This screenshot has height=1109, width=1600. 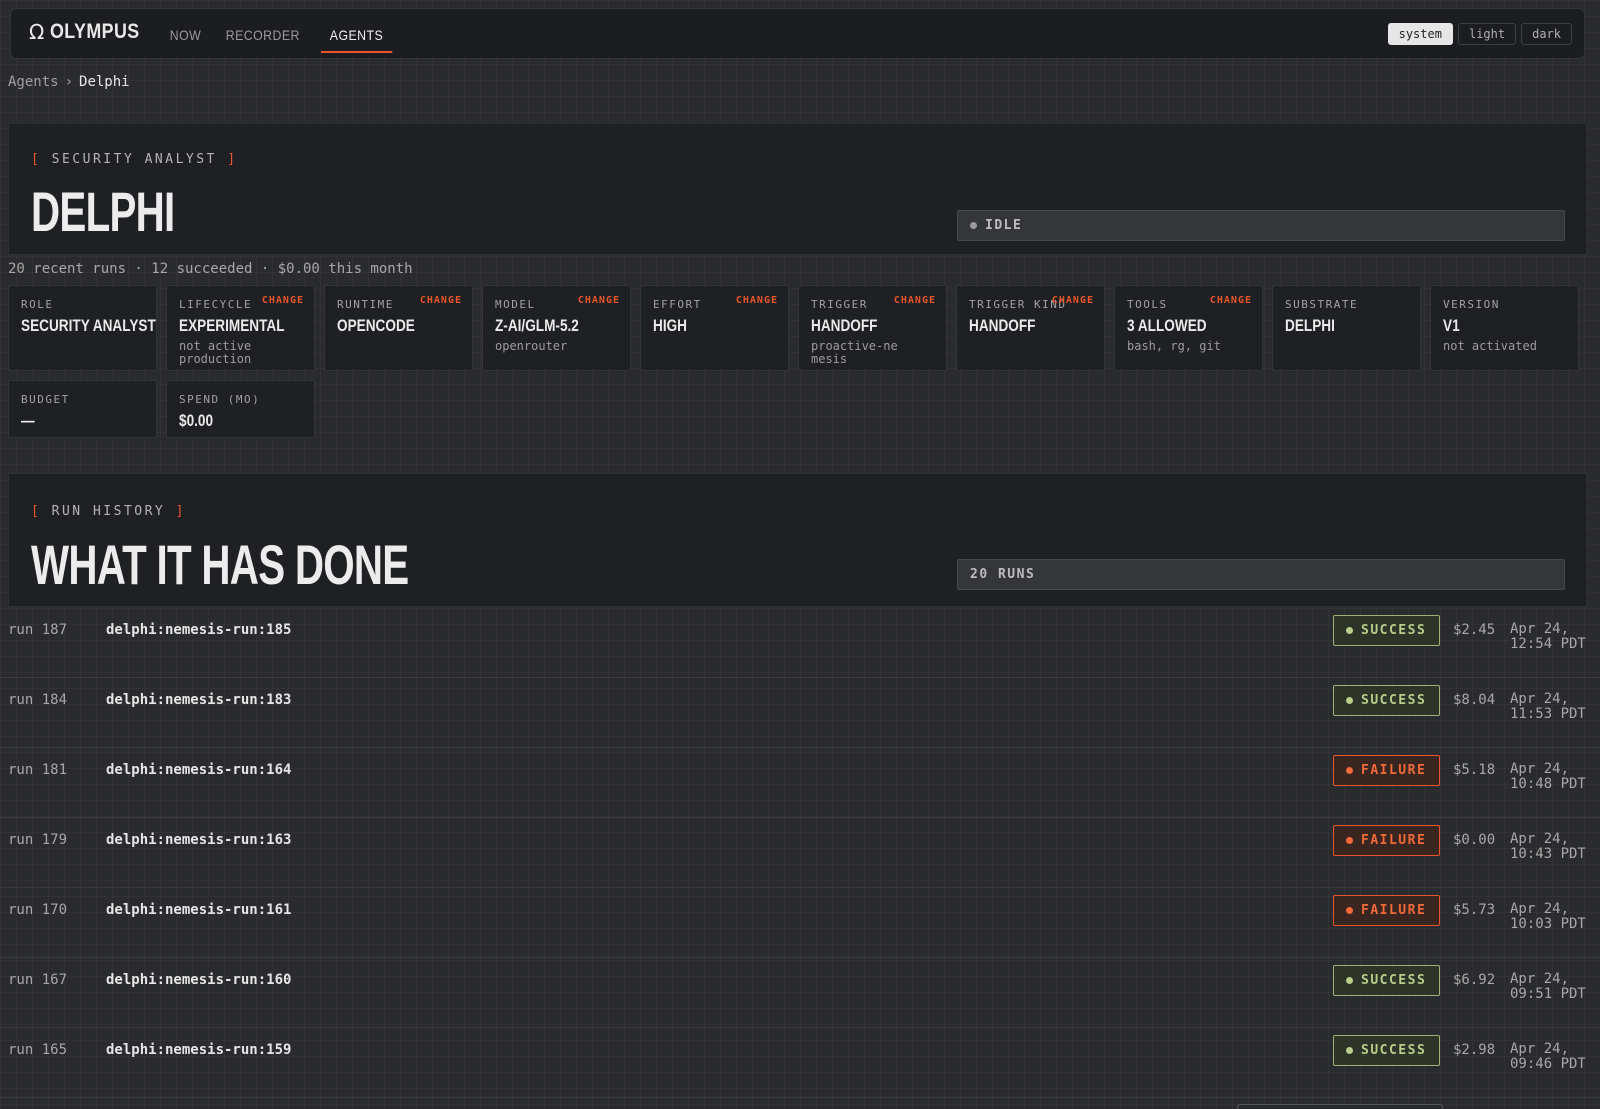 I want to click on run-name: delphi:nemesis-run:164, so click(x=198, y=770).